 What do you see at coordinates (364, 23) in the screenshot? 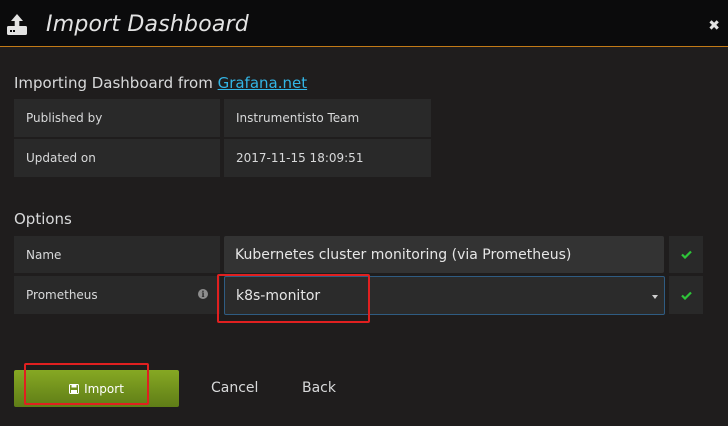
I see `modal-header: Import Dashboard ✖` at bounding box center [364, 23].